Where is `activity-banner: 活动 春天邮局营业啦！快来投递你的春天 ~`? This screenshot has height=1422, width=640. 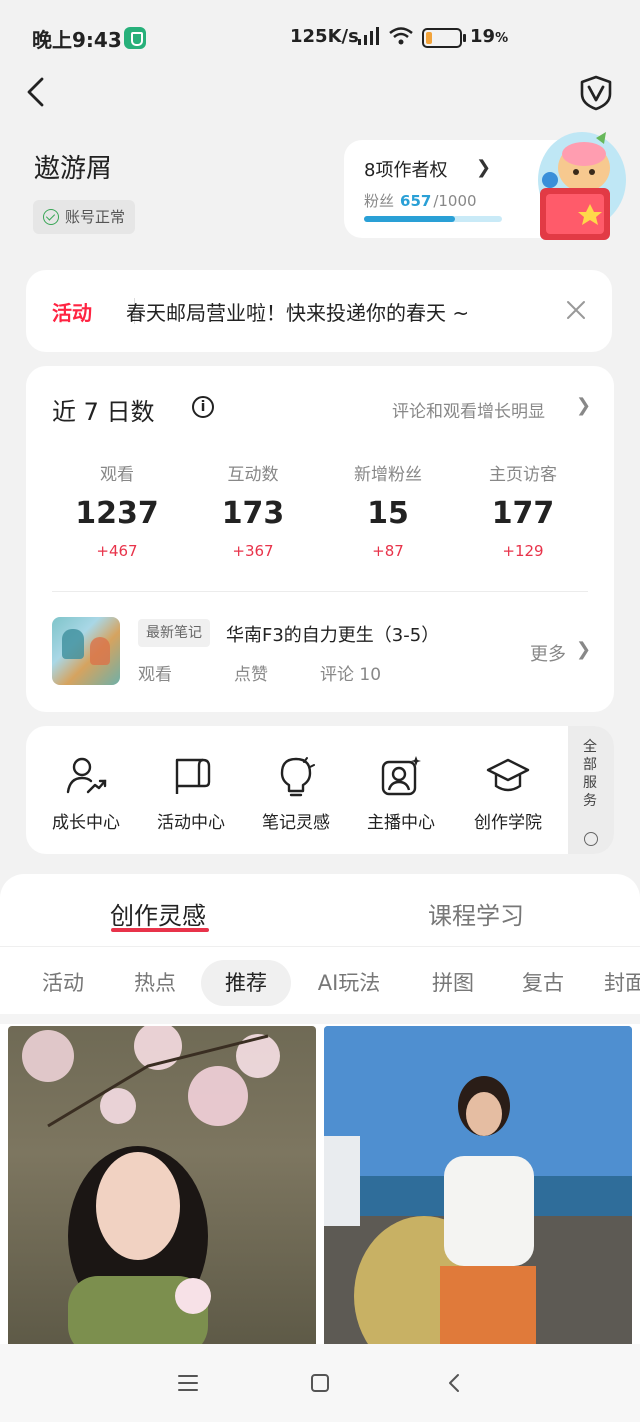 activity-banner: 活动 春天邮局营业啦！快来投递你的春天 ~ is located at coordinates (319, 311).